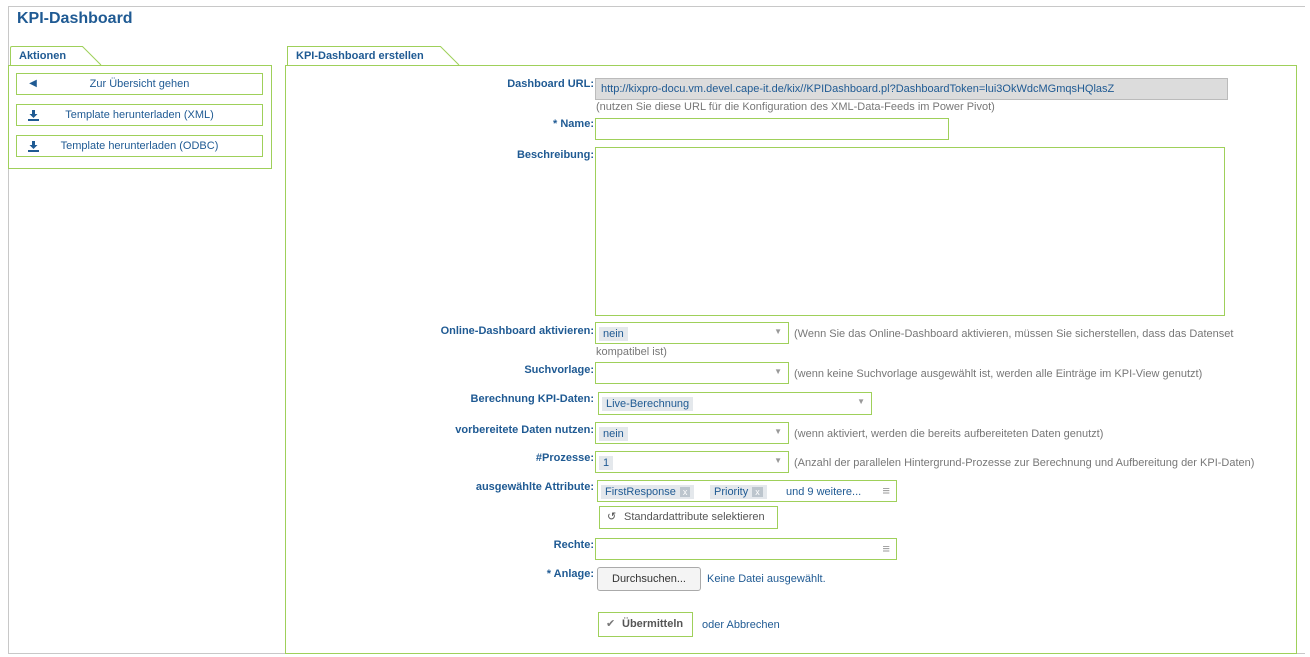 The height and width of the screenshot is (657, 1310). What do you see at coordinates (517, 331) in the screenshot?
I see `label-online-dashboard: Online-Dashboard aktivieren:` at bounding box center [517, 331].